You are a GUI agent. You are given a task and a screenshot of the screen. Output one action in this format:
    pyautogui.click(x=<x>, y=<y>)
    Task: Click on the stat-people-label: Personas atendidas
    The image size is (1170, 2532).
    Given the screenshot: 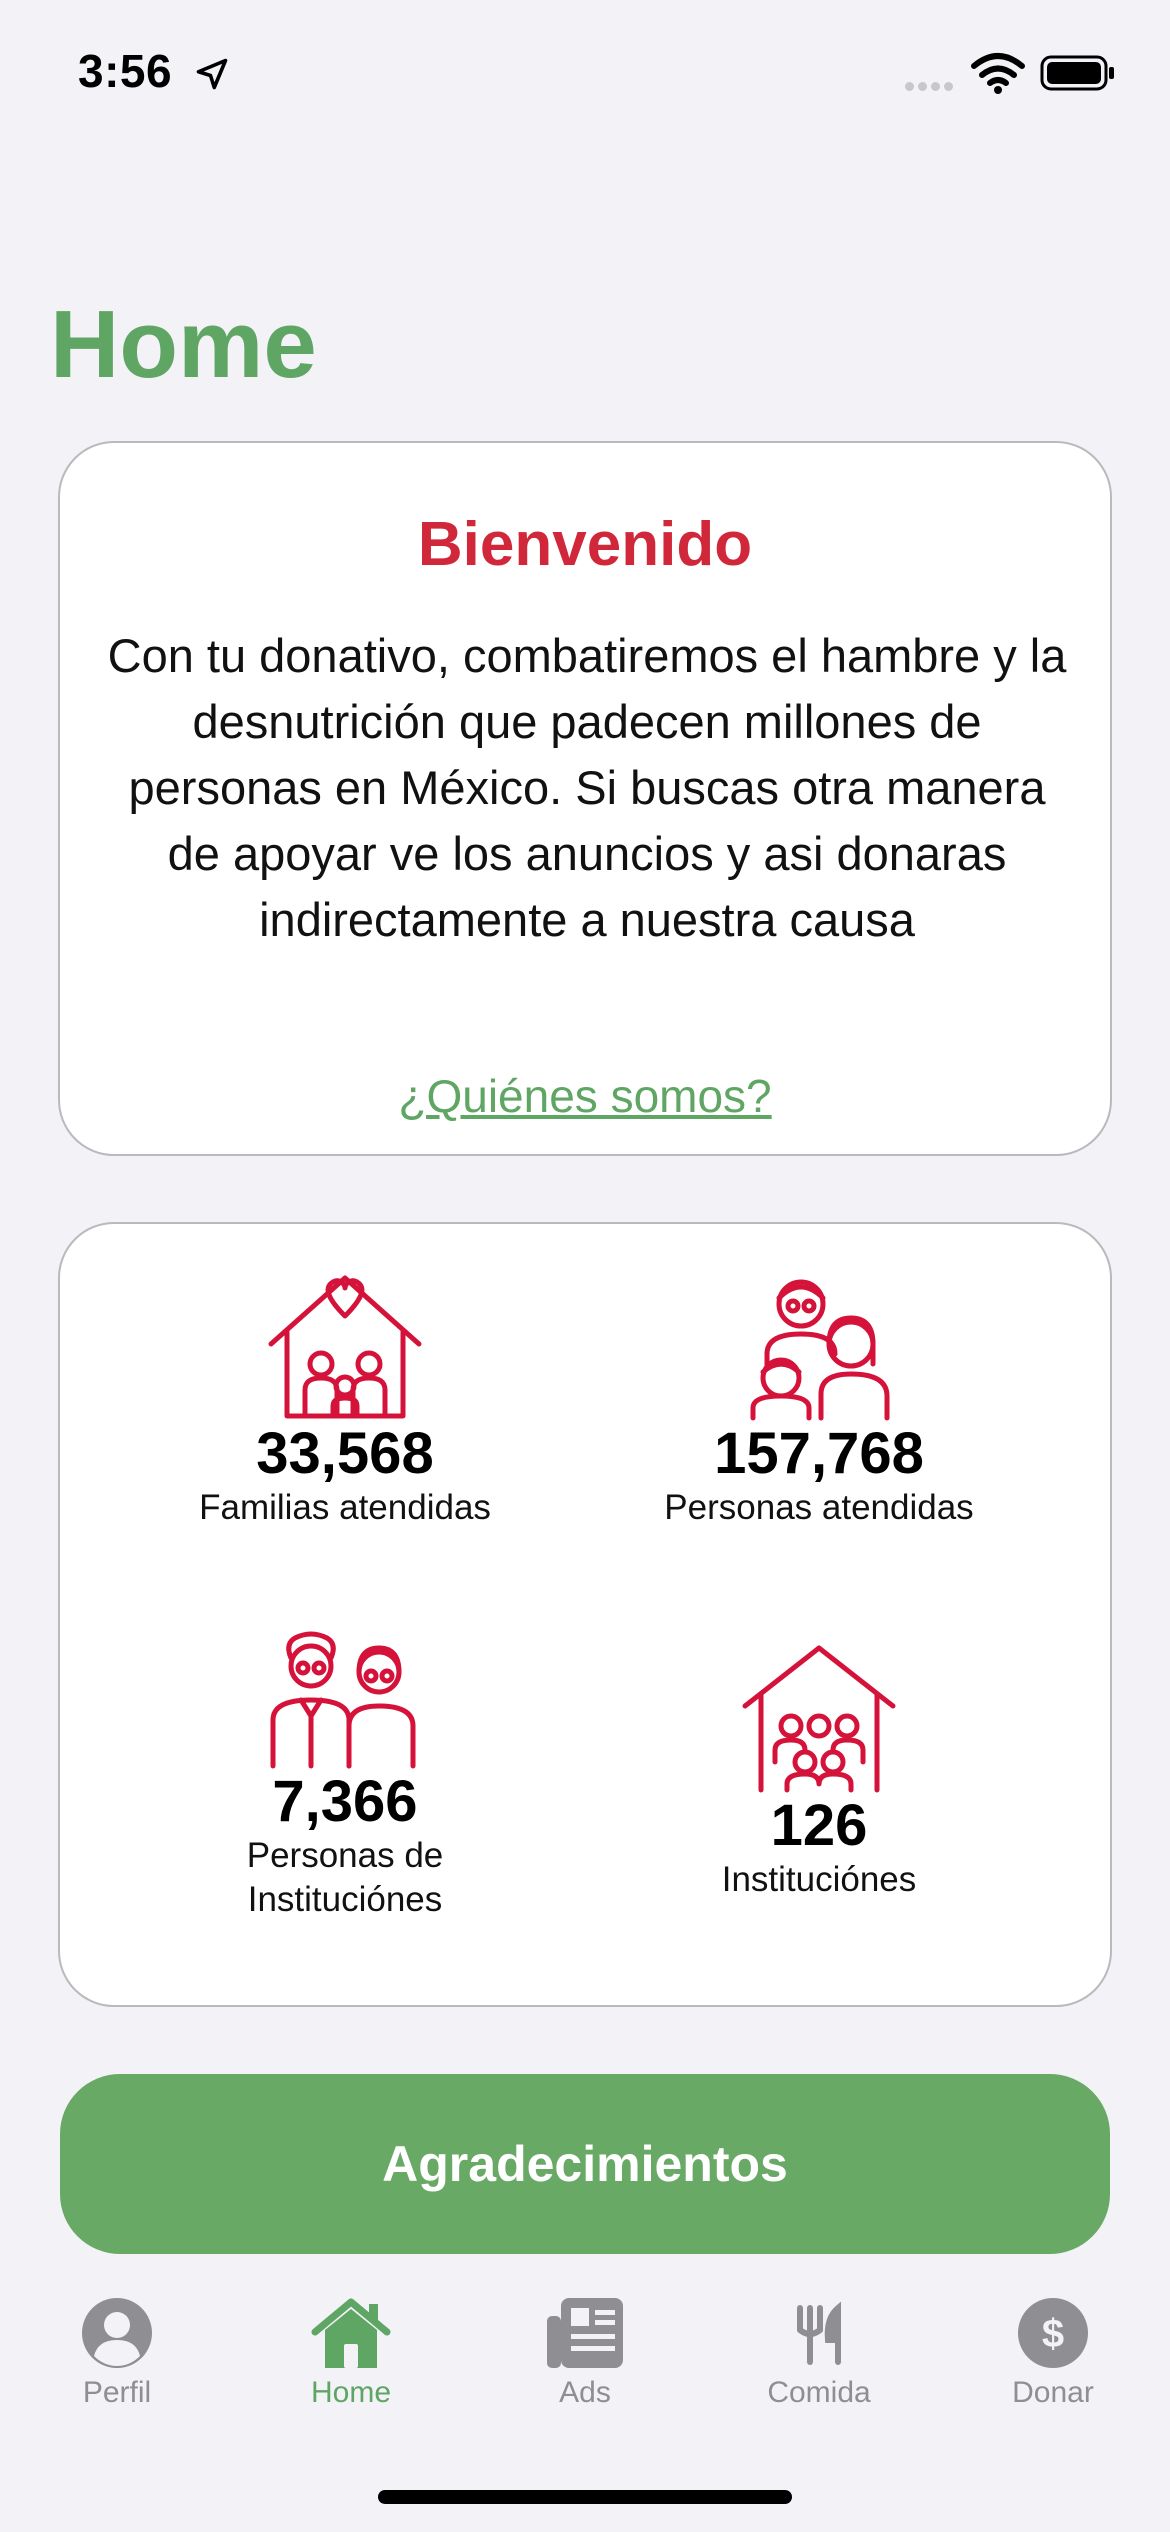 What is the action you would take?
    pyautogui.click(x=819, y=1507)
    